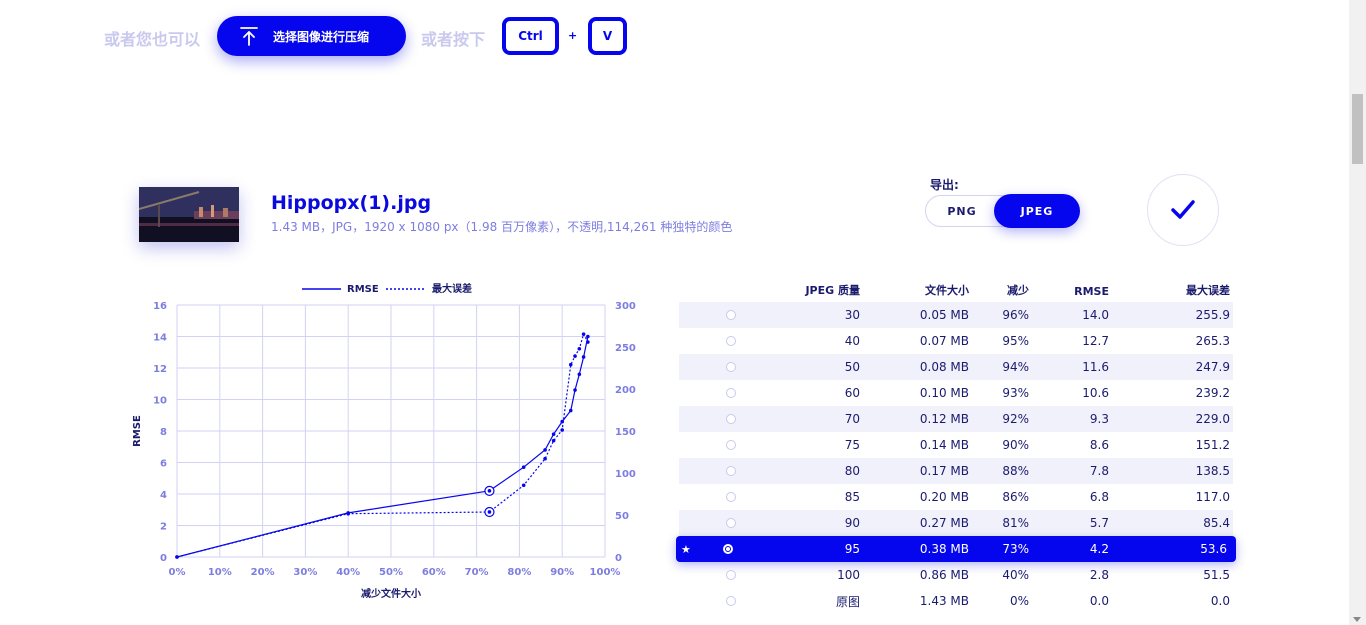 This screenshot has height=625, width=1366. Describe the element at coordinates (477, 572) in the screenshot. I see `x-tick-label: 70%` at that location.